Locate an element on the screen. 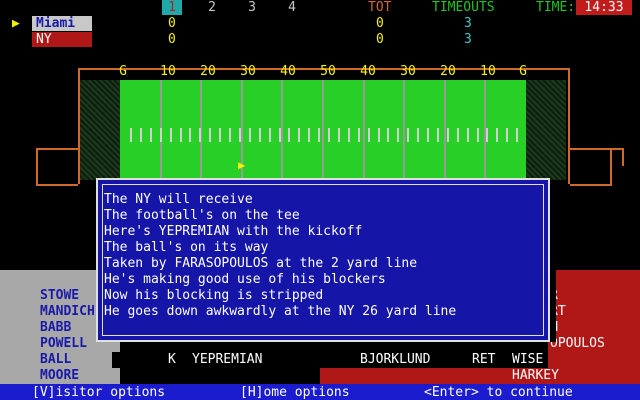 This screenshot has height=400, width=640. ball-position-marker: ▶ is located at coordinates (242, 165).